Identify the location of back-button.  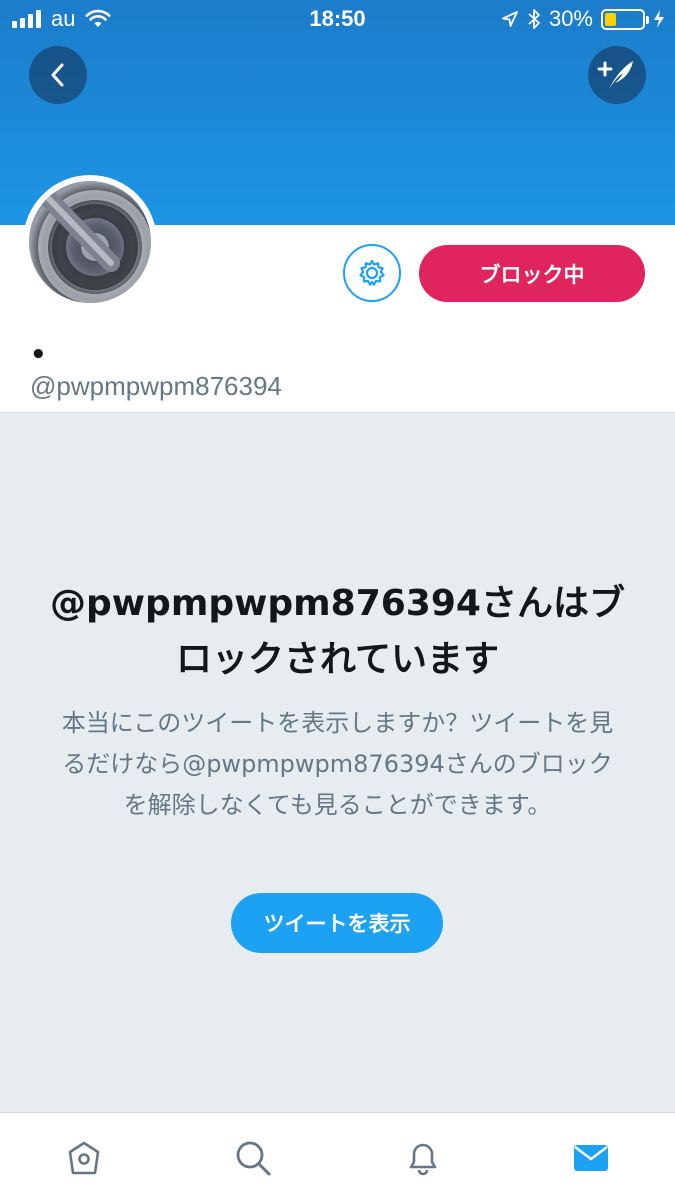
(58, 75).